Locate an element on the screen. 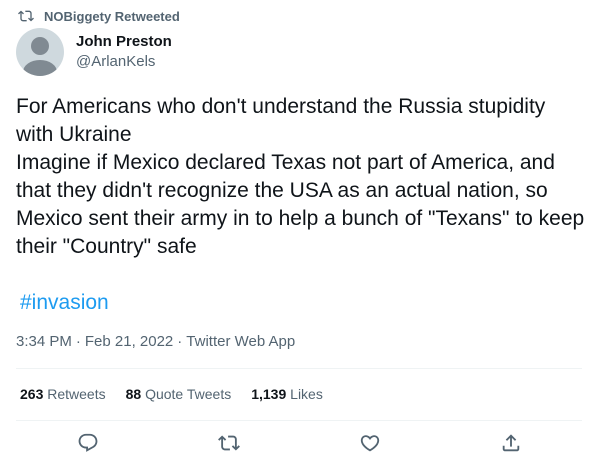 The width and height of the screenshot is (598, 469). tweet-time: 3:34 PM is located at coordinates (44, 341).